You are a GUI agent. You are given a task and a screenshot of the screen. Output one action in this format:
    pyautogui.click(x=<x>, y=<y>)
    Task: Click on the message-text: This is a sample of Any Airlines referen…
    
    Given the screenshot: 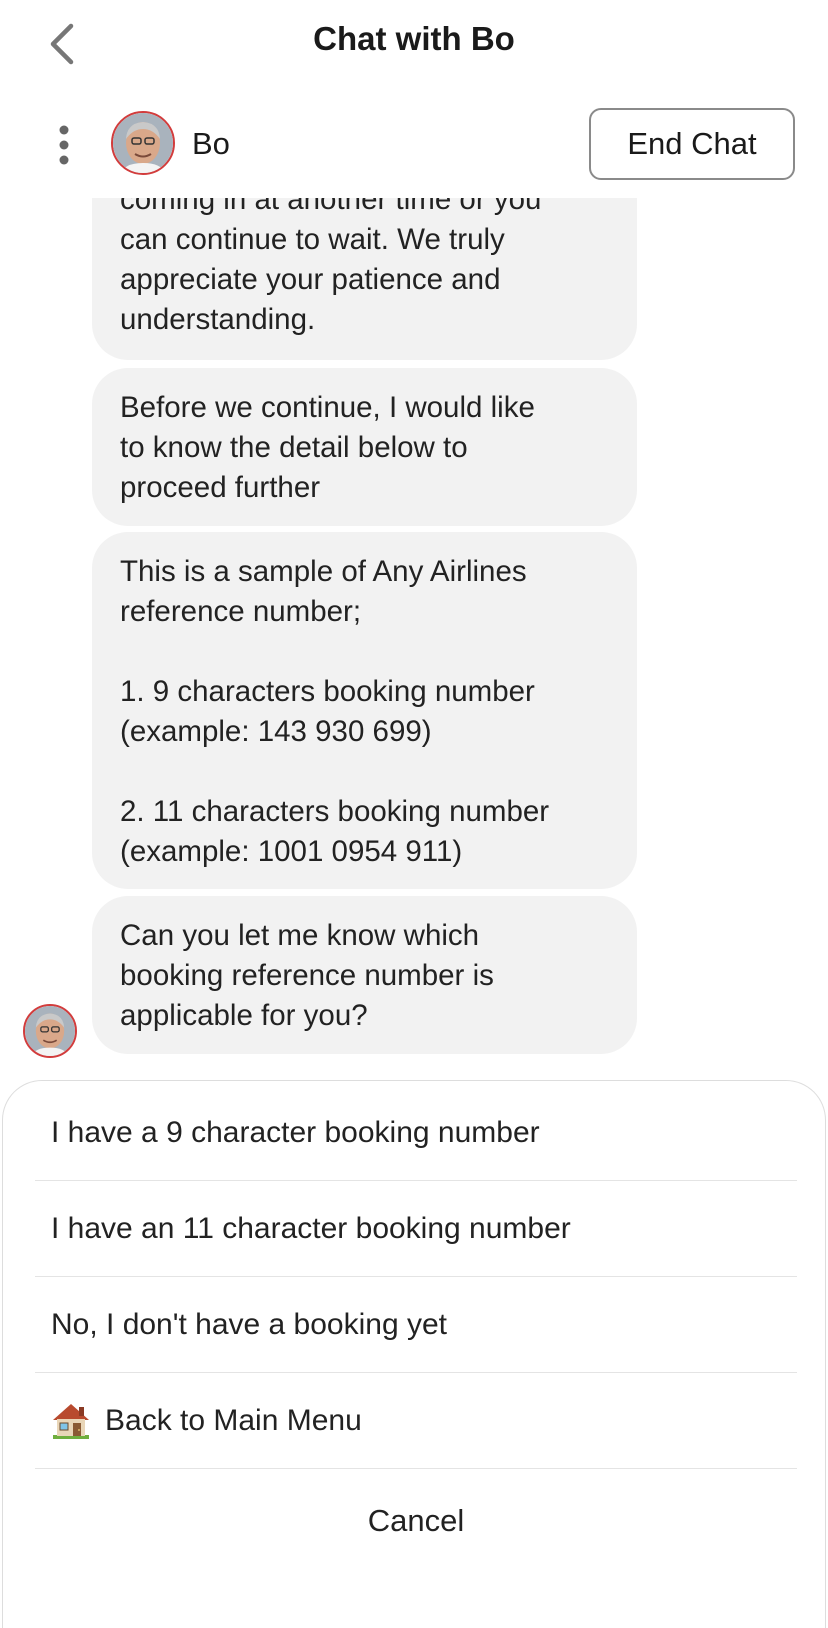 What is the action you would take?
    pyautogui.click(x=335, y=711)
    